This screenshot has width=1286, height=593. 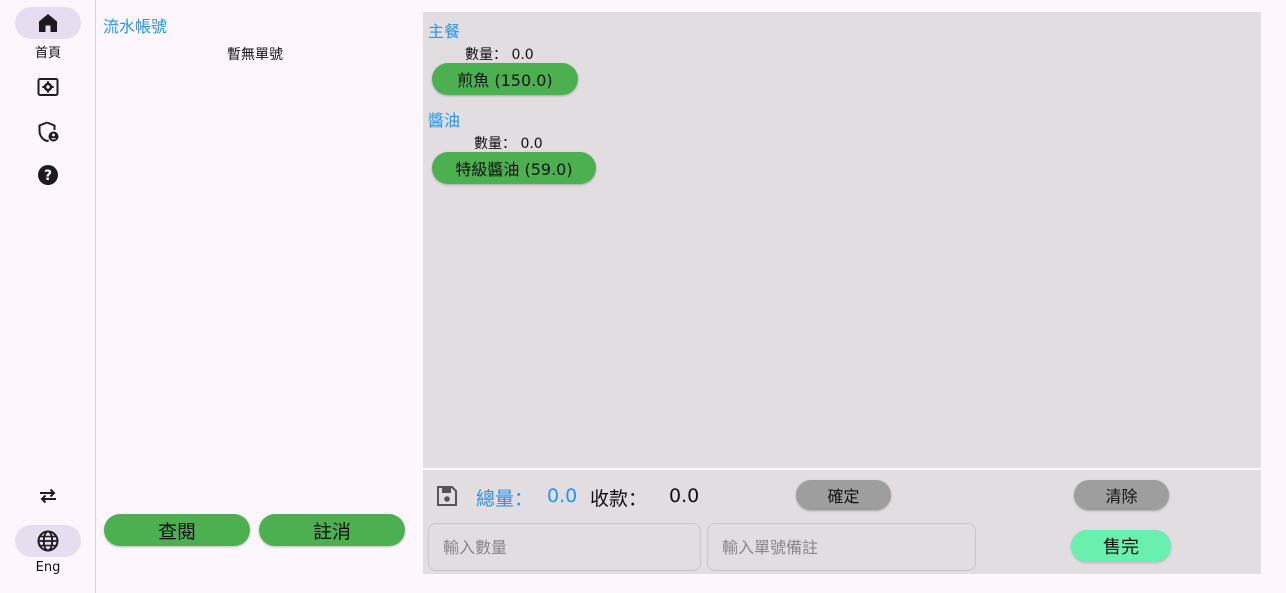 I want to click on nav-help: ?, so click(x=48, y=175).